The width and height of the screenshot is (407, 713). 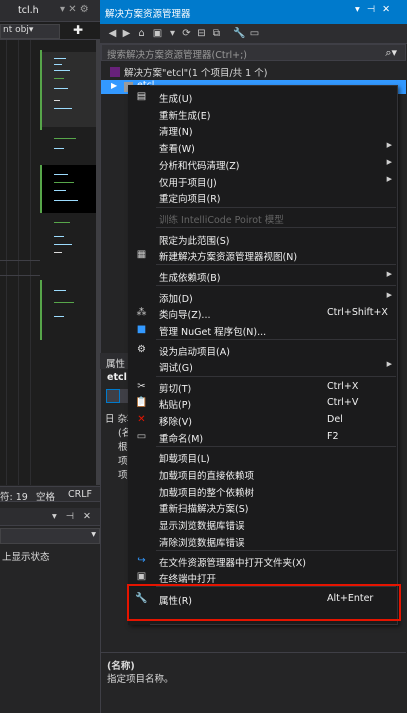 What do you see at coordinates (20, 268) in the screenshot?
I see `current-line-highlight` at bounding box center [20, 268].